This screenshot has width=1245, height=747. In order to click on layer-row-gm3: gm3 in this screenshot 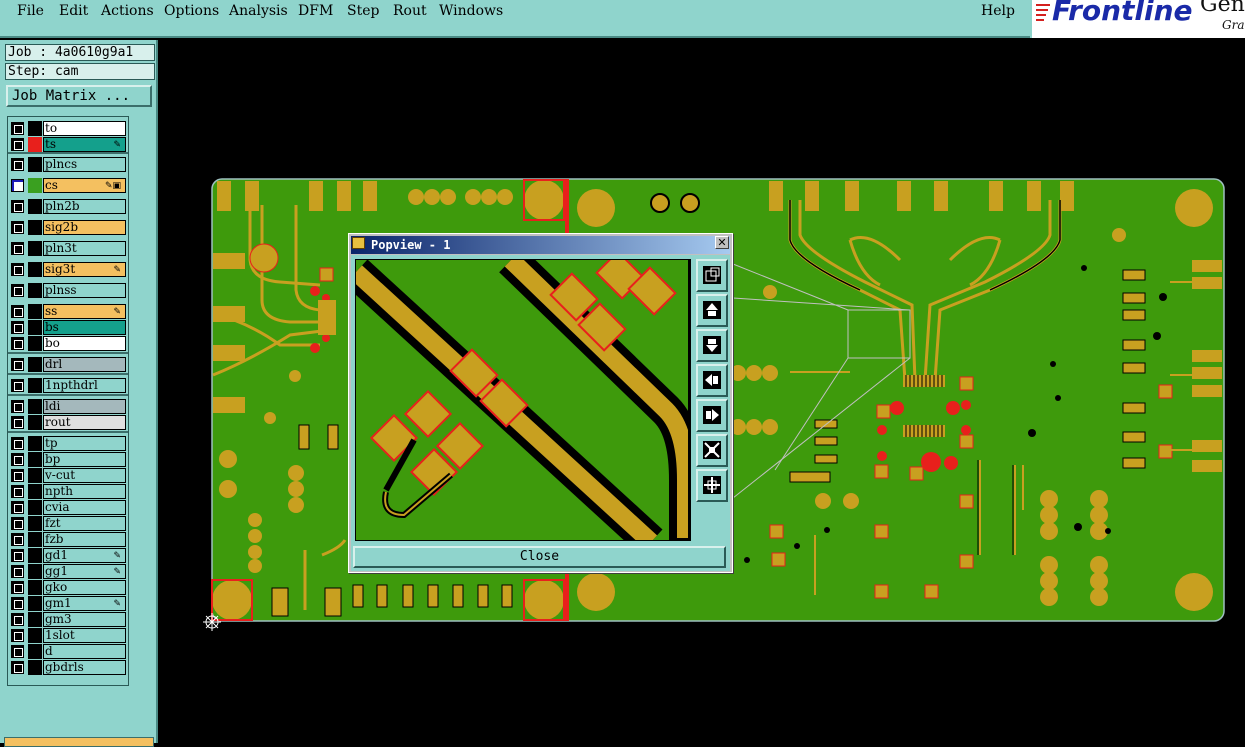, I will do `click(68, 619)`.